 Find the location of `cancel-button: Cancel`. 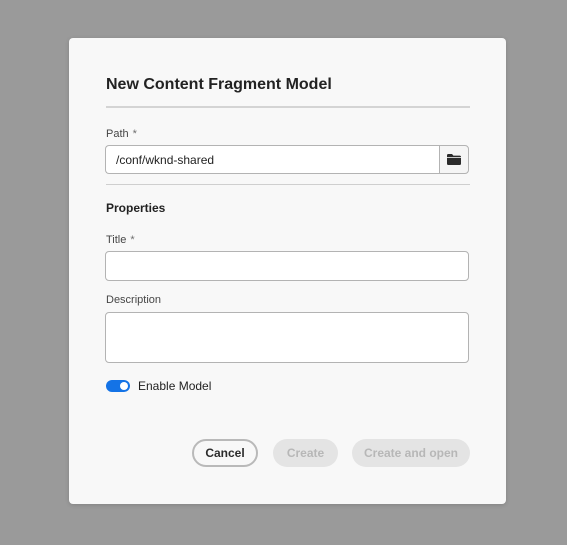

cancel-button: Cancel is located at coordinates (225, 453).